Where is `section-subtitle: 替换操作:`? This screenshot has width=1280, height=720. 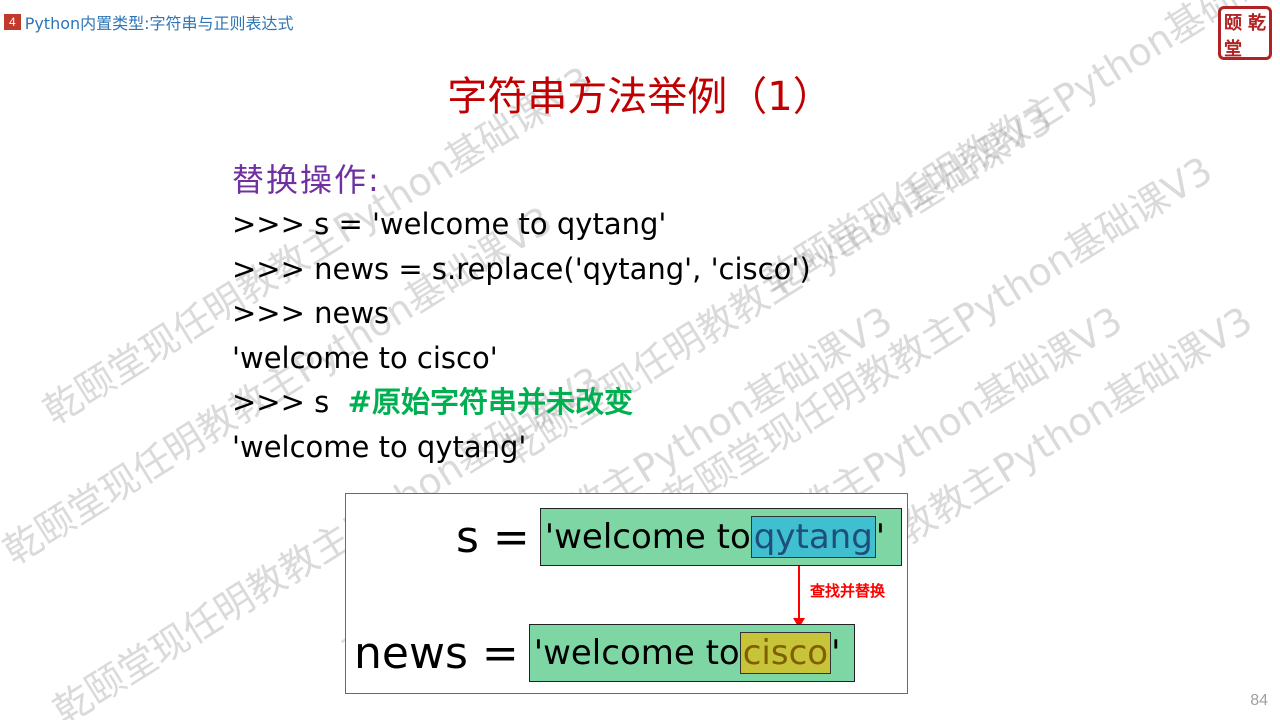 section-subtitle: 替换操作: is located at coordinates (306, 180).